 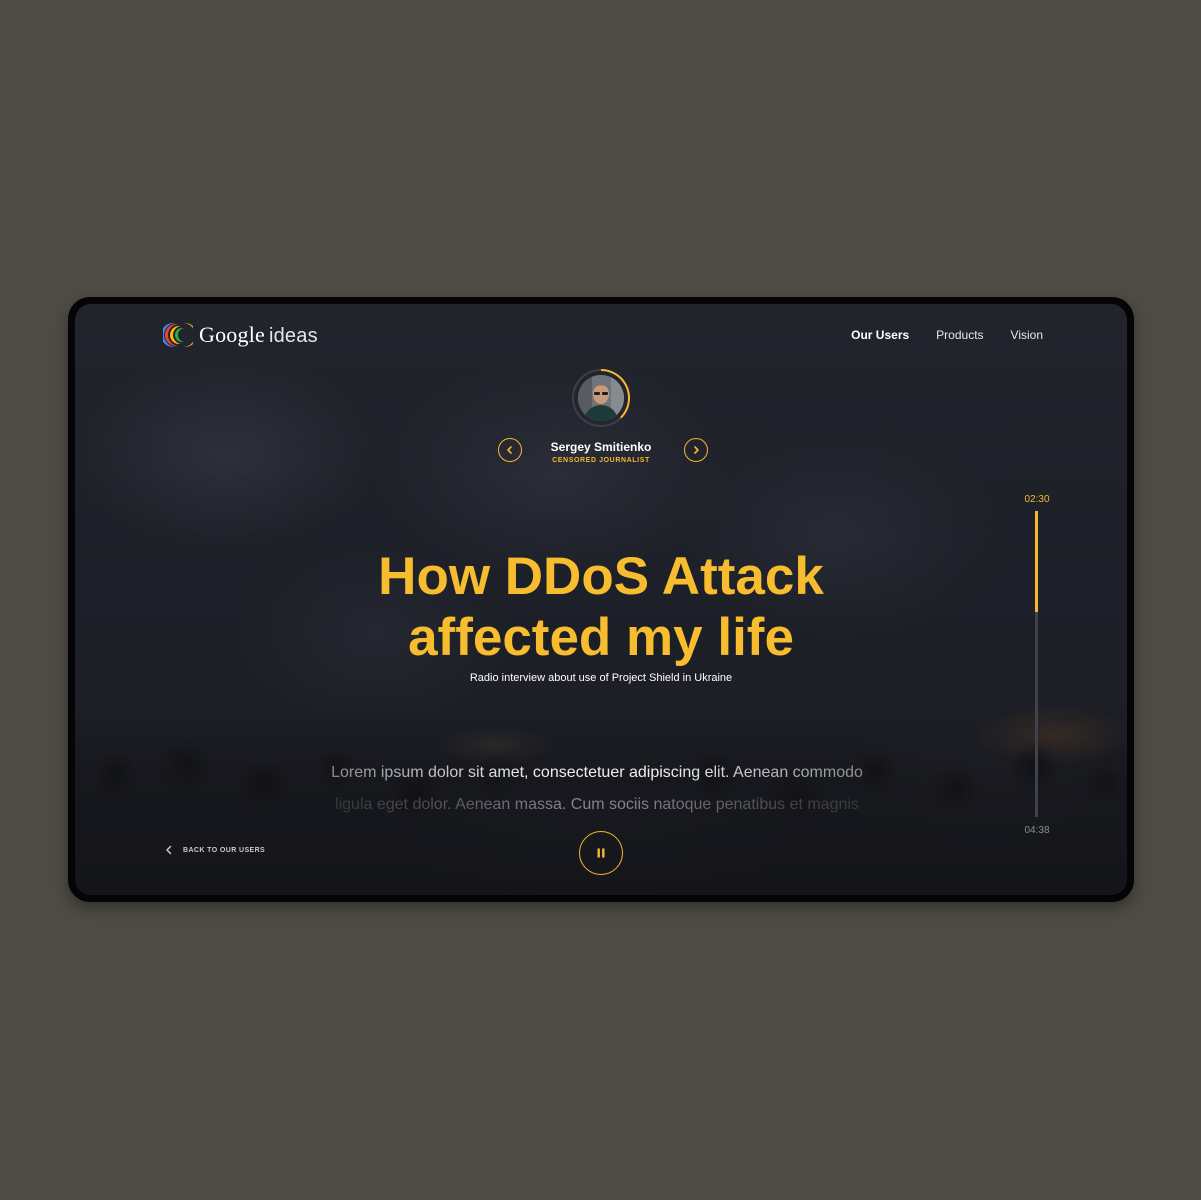 What do you see at coordinates (169, 850) in the screenshot?
I see `chevron-left-icon` at bounding box center [169, 850].